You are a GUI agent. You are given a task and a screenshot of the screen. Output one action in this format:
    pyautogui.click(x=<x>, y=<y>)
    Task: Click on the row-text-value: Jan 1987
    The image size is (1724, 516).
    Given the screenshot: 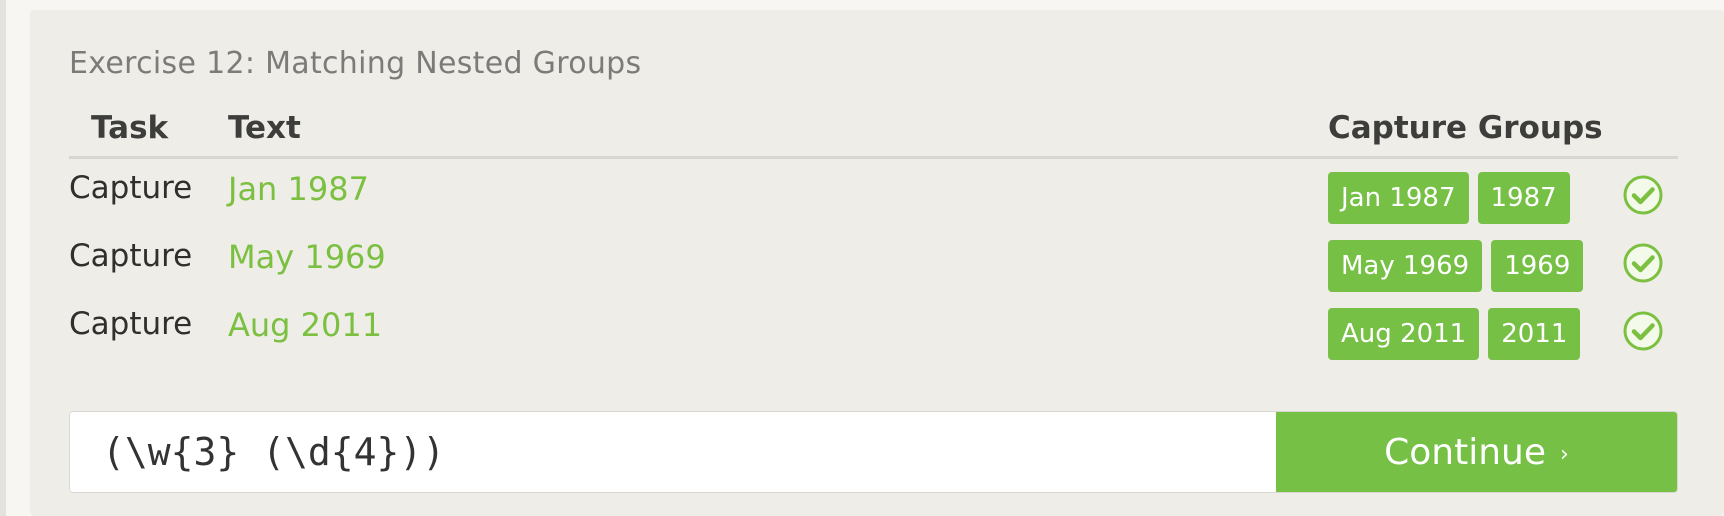 What is the action you would take?
    pyautogui.click(x=298, y=189)
    